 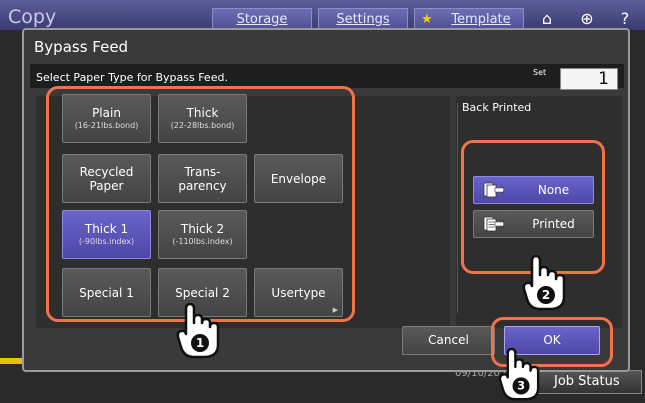 What do you see at coordinates (202, 241) in the screenshot?
I see `paper-sub: (-110lbs.index)` at bounding box center [202, 241].